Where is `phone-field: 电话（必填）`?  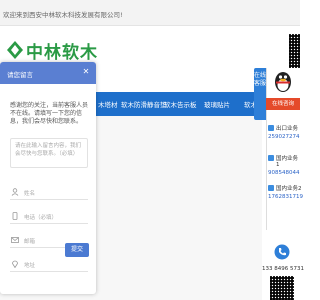 phone-field: 电话（必填） is located at coordinates (49, 217).